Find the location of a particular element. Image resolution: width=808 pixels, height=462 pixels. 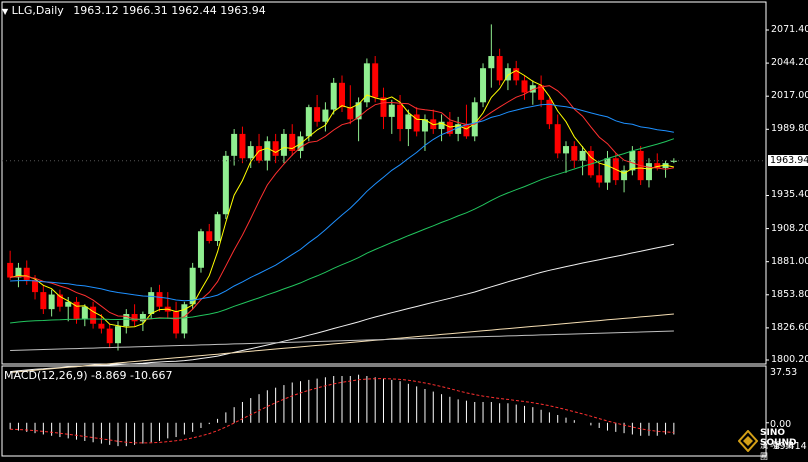

sino-sound-logo: SINO SOUND 漢 聲 集 團 is located at coordinates (771, 444).